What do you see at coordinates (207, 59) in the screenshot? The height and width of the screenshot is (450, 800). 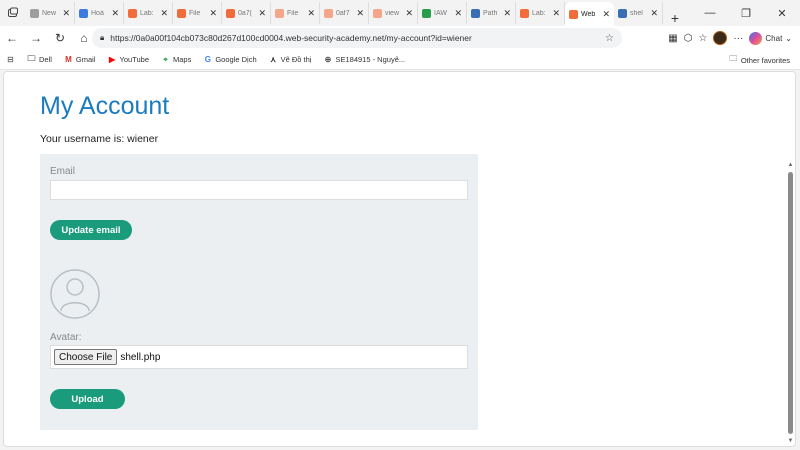 I see `translate-icon: G` at bounding box center [207, 59].